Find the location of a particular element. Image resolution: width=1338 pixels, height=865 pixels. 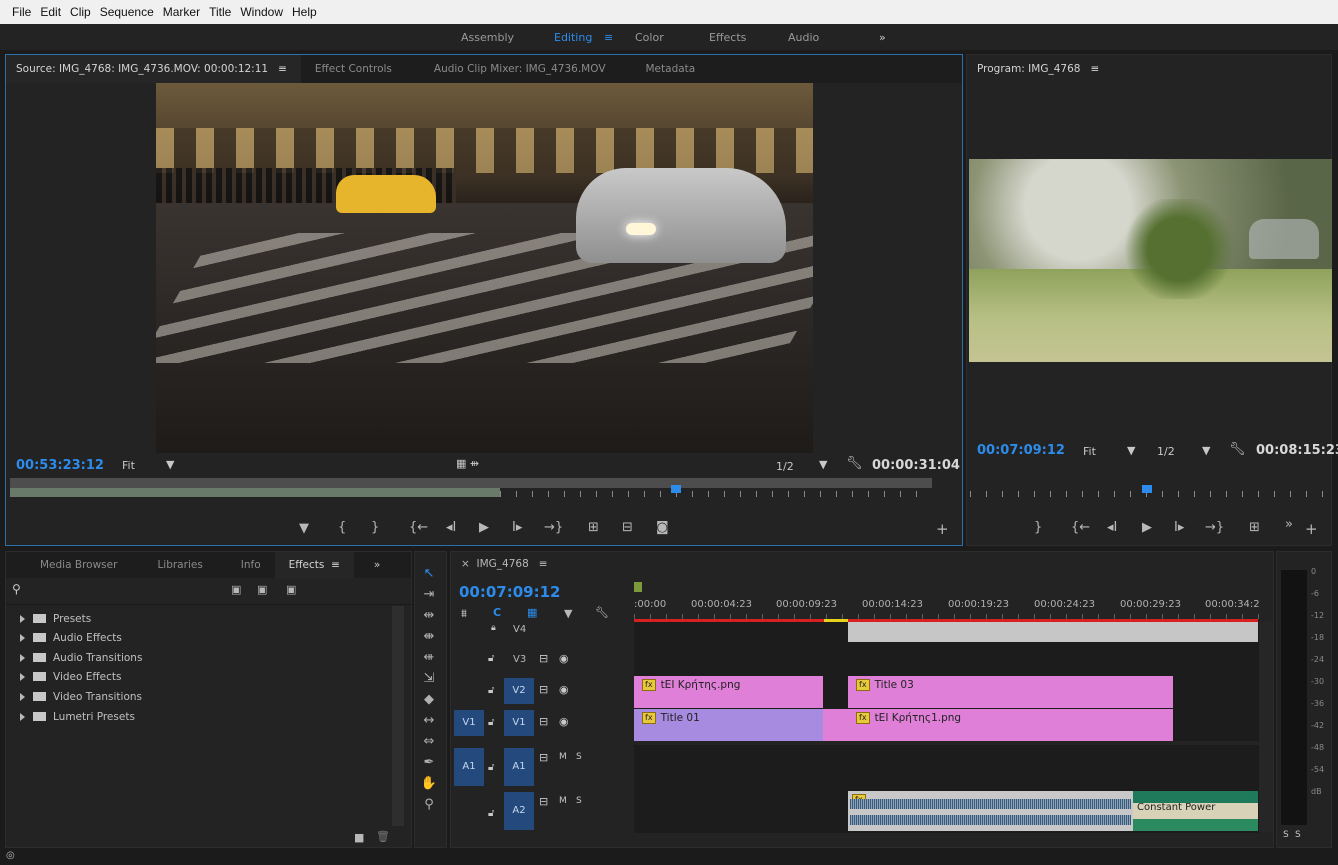

mark-out-icon: } is located at coordinates (375, 527).